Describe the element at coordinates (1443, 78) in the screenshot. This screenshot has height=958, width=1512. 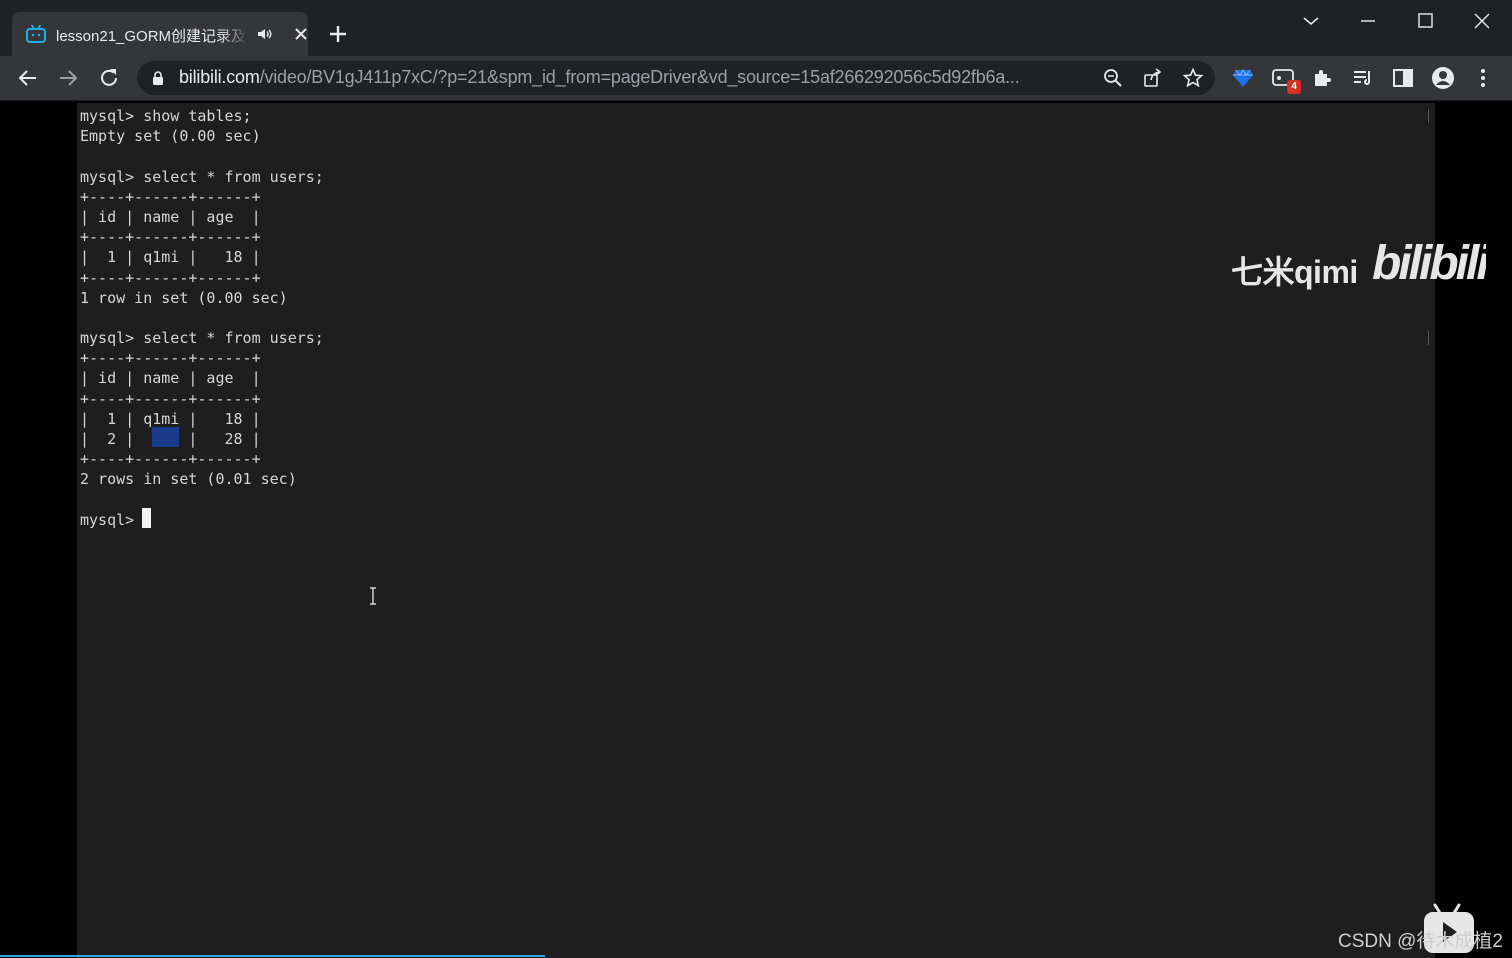
I see `profile-avatar-icon` at that location.